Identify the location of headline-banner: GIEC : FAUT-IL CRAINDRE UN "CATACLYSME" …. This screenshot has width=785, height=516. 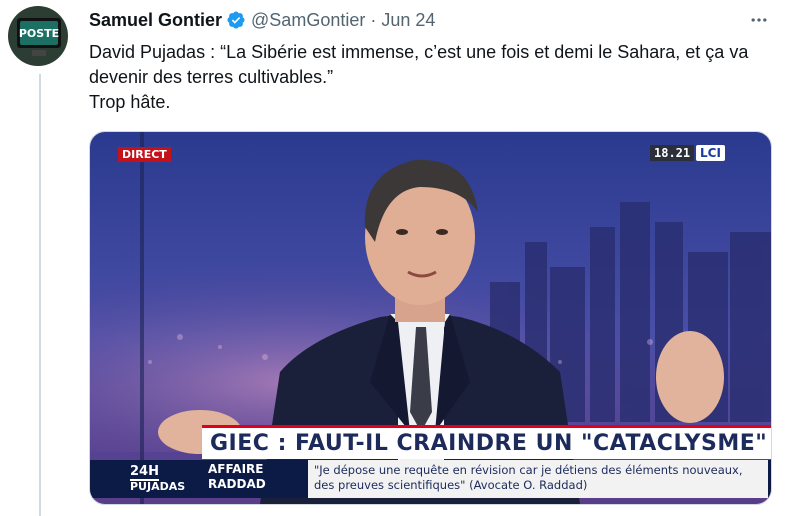
(487, 442).